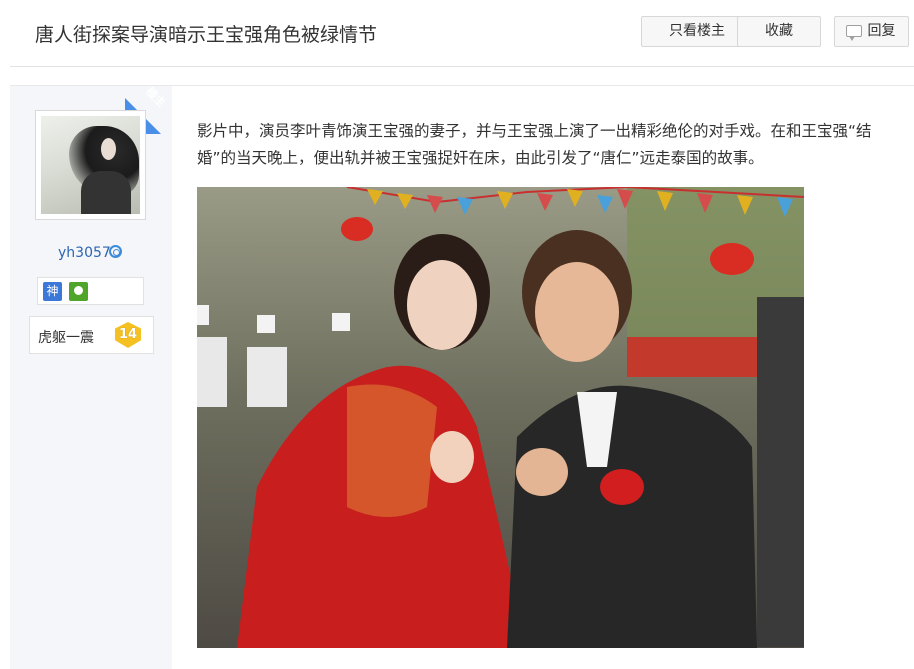  Describe the element at coordinates (84, 253) in the screenshot. I see `author-username: yh3057` at that location.